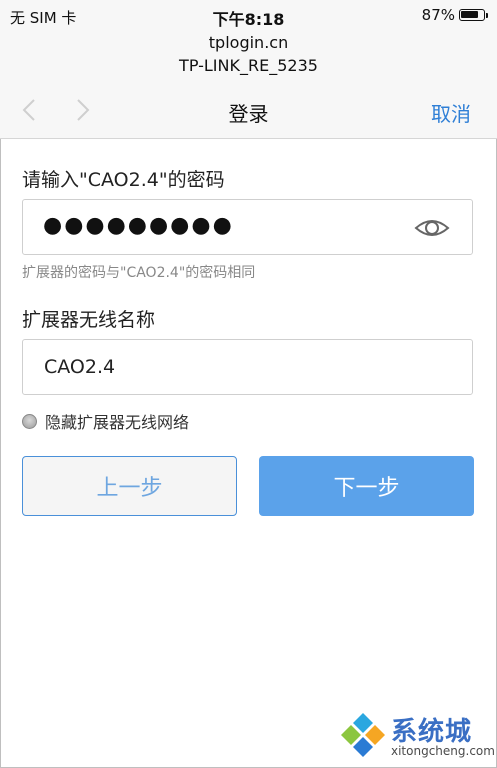  What do you see at coordinates (129, 486) in the screenshot?
I see `previous-step-button: 上一步` at bounding box center [129, 486].